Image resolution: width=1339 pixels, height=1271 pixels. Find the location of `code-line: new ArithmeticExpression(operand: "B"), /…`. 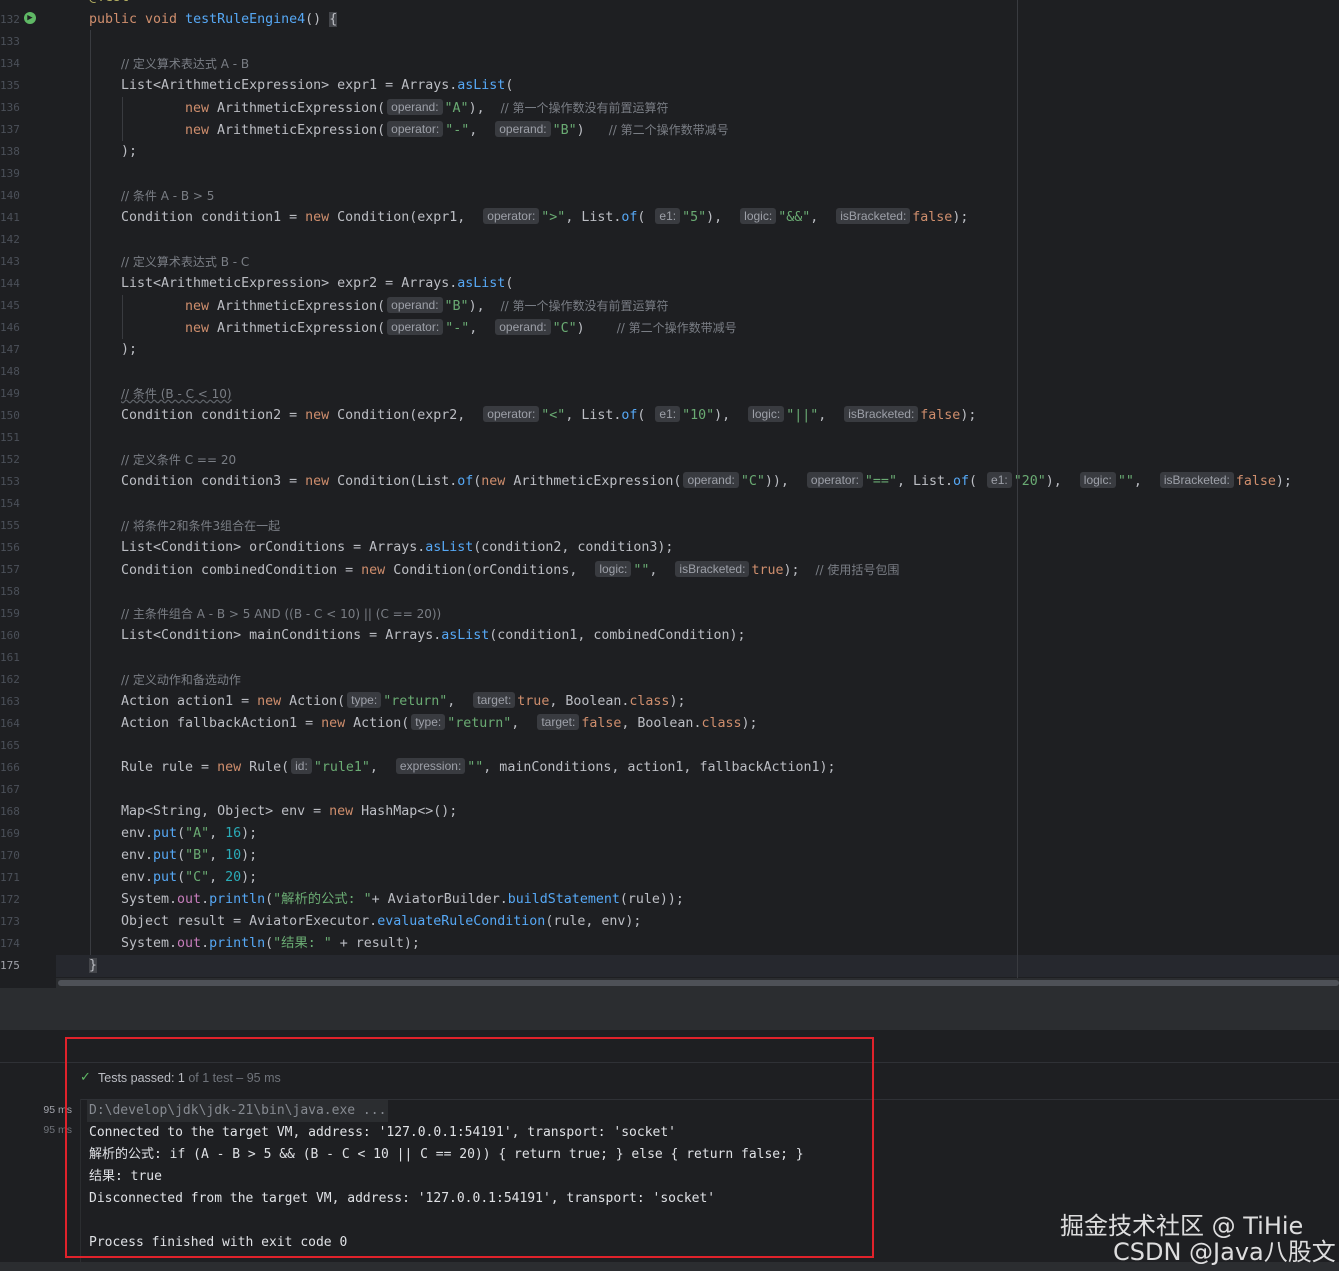

code-line: new ArithmeticExpression(operand: "B"), /… is located at coordinates (427, 306).